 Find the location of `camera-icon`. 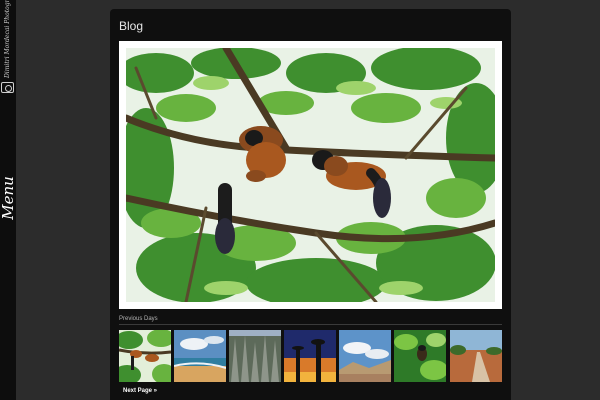

camera-icon is located at coordinates (7, 87).